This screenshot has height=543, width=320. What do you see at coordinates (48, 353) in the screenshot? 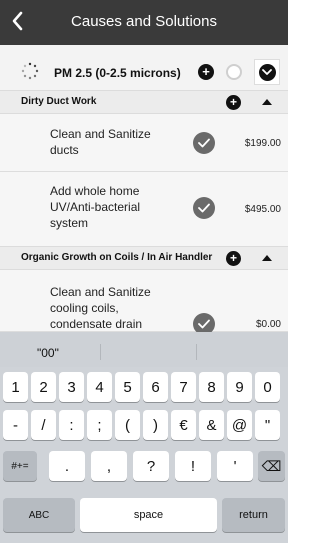
I see `suggestion-item: "00"` at bounding box center [48, 353].